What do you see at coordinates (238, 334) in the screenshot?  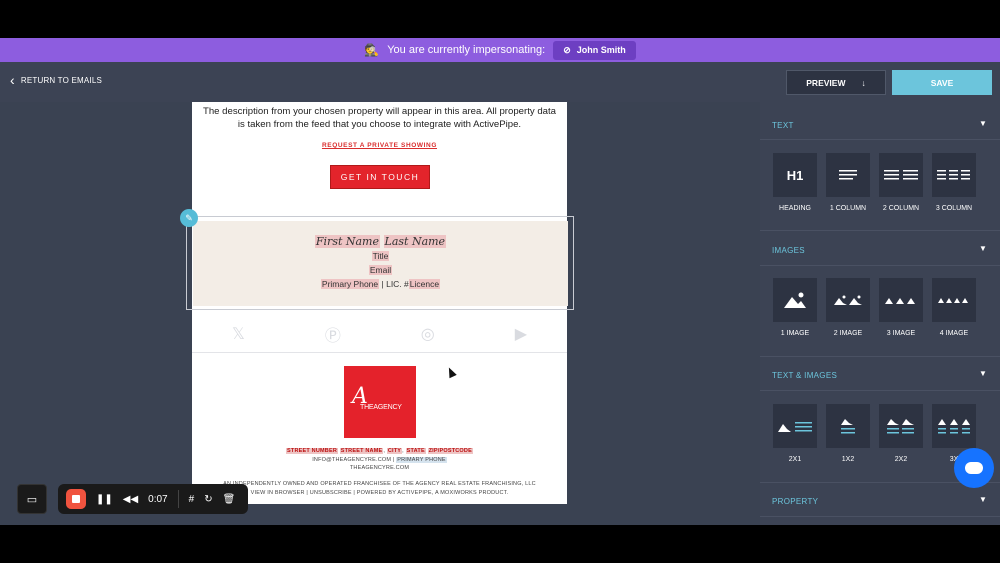 I see `x-icon: 𝕏` at bounding box center [238, 334].